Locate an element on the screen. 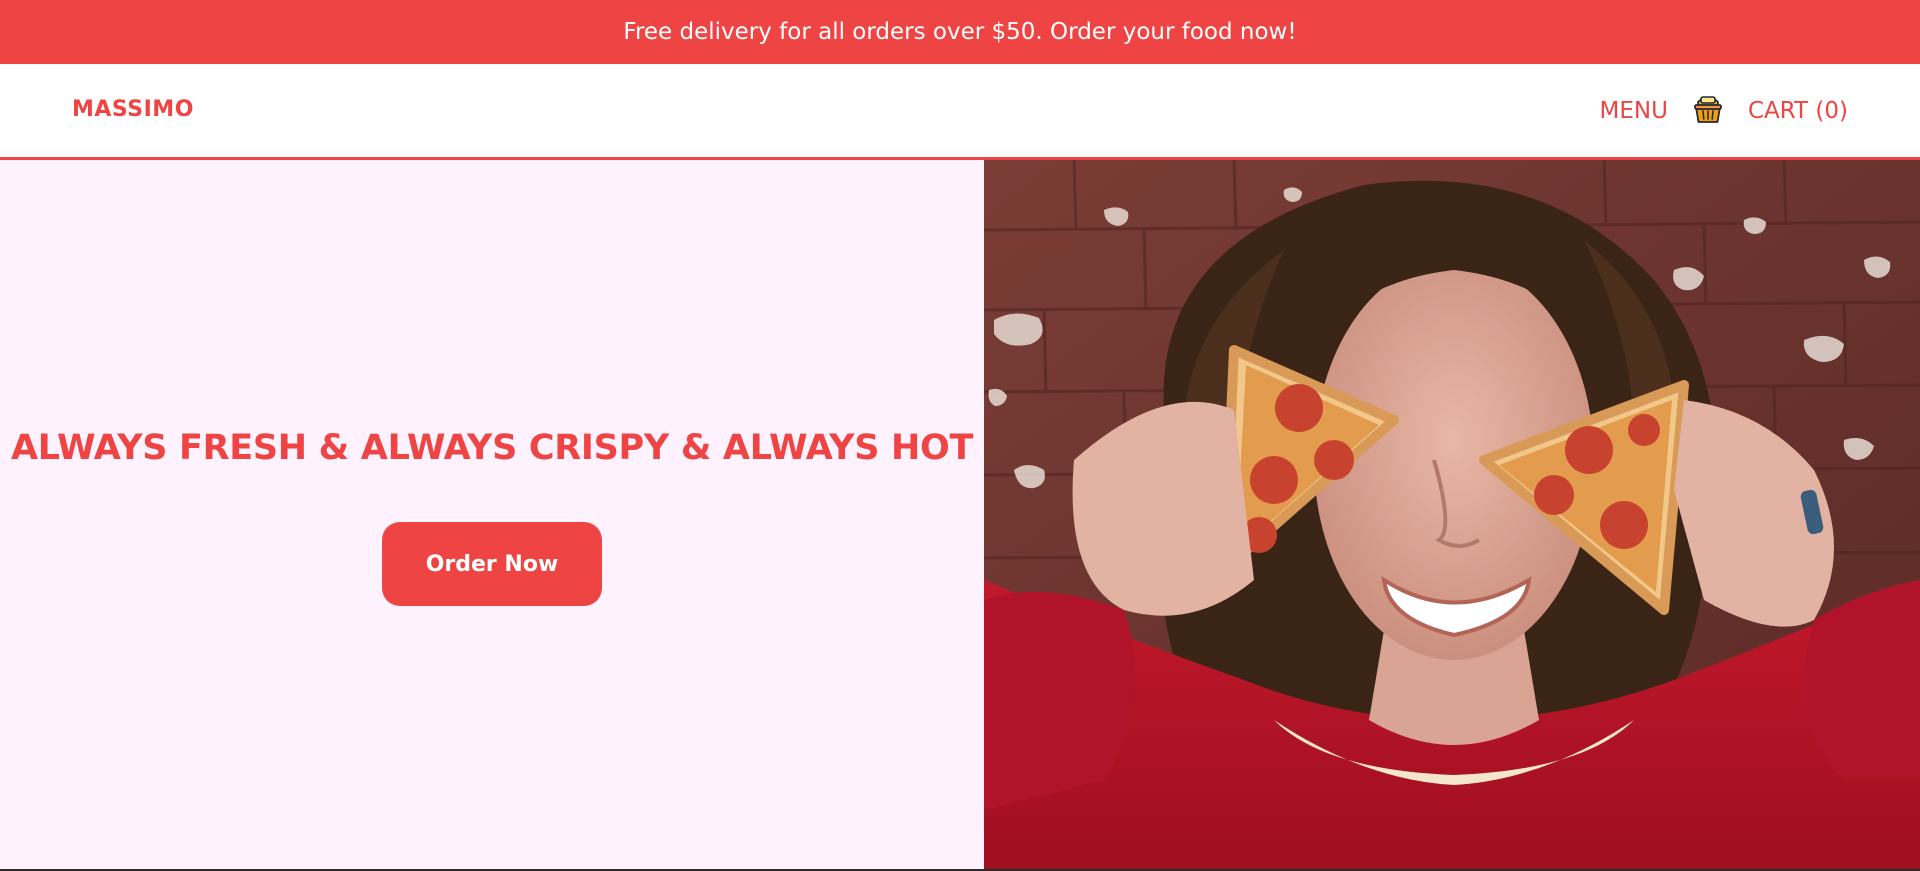 The image size is (1920, 871). brand-logo: MASSIMO is located at coordinates (133, 109).